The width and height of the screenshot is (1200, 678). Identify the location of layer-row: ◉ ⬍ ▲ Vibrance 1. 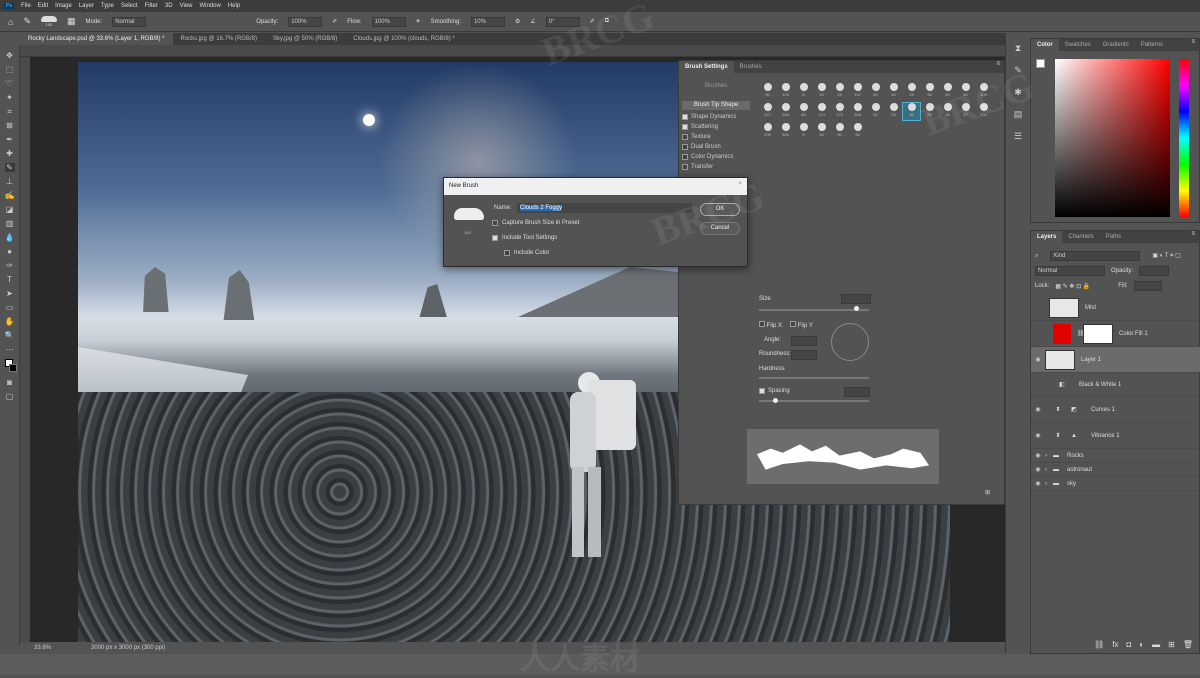
(1115, 436).